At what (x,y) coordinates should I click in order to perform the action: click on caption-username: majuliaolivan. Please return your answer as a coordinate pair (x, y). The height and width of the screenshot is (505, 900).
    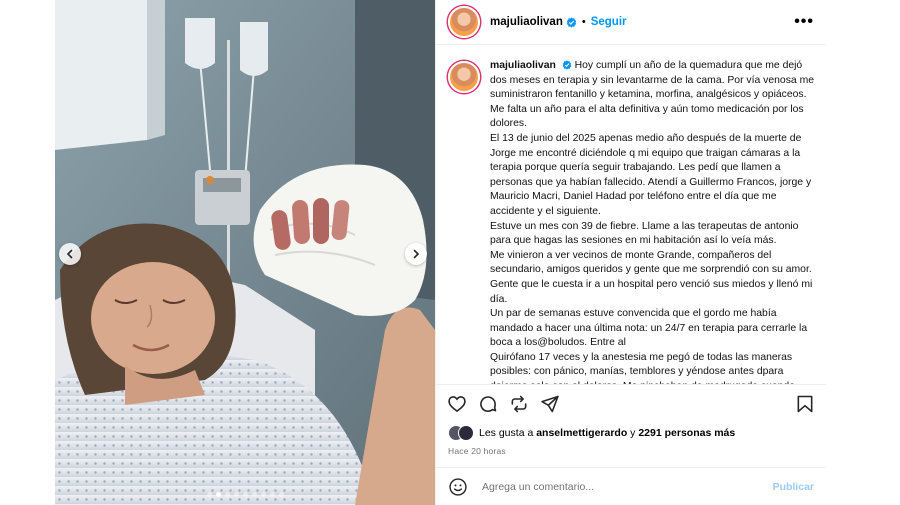
    Looking at the image, I should click on (523, 65).